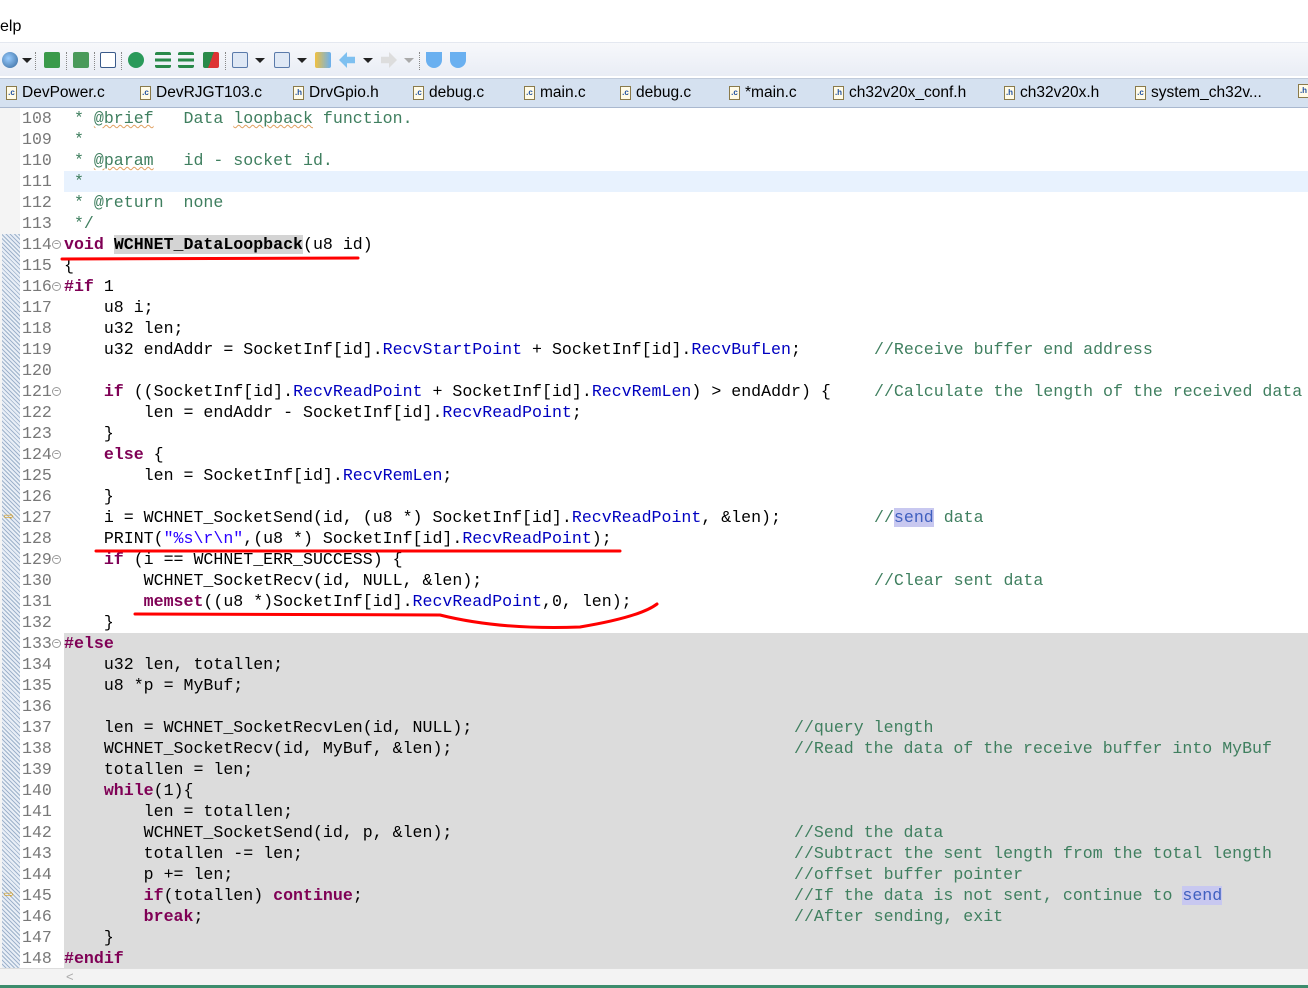  What do you see at coordinates (899, 93) in the screenshot?
I see `tab-ch32v20x-conf-h: .h ch32v20x_conf.h` at bounding box center [899, 93].